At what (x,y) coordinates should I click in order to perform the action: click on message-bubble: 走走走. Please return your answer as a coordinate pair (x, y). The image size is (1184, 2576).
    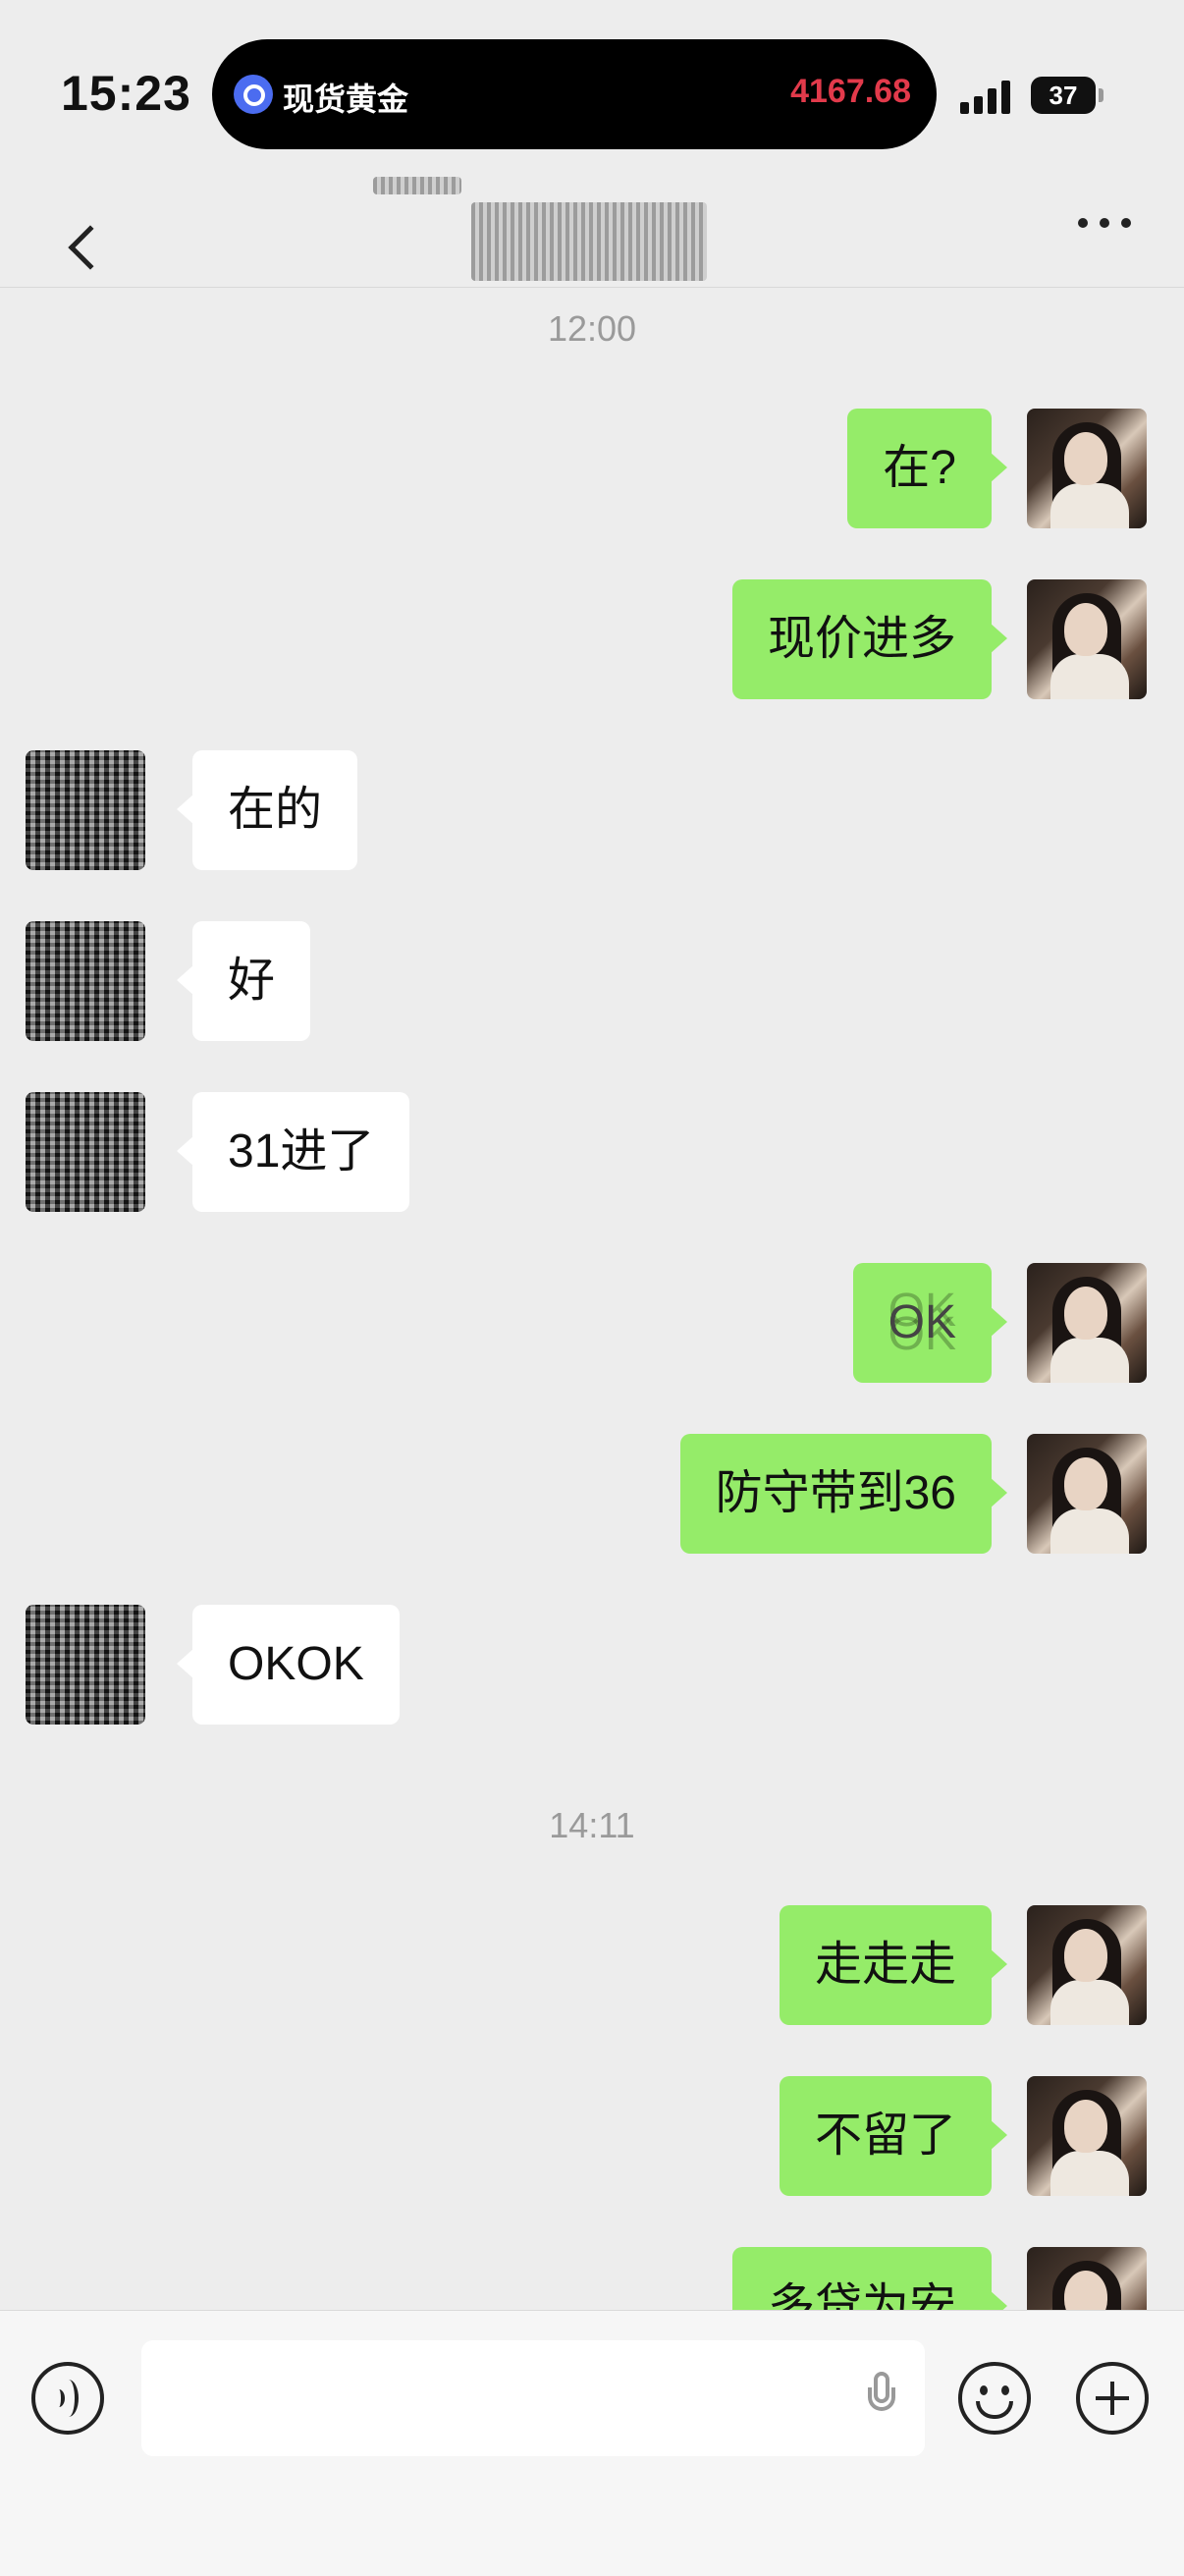
    Looking at the image, I should click on (894, 1965).